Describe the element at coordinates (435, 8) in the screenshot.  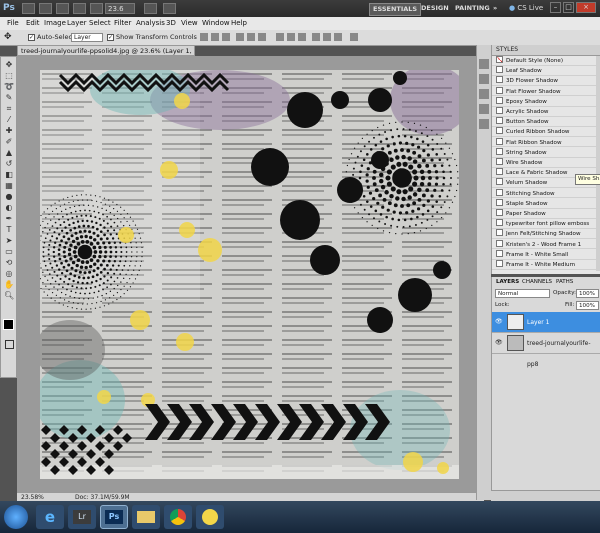
I see `workspace-design-button: DESIGN` at that location.